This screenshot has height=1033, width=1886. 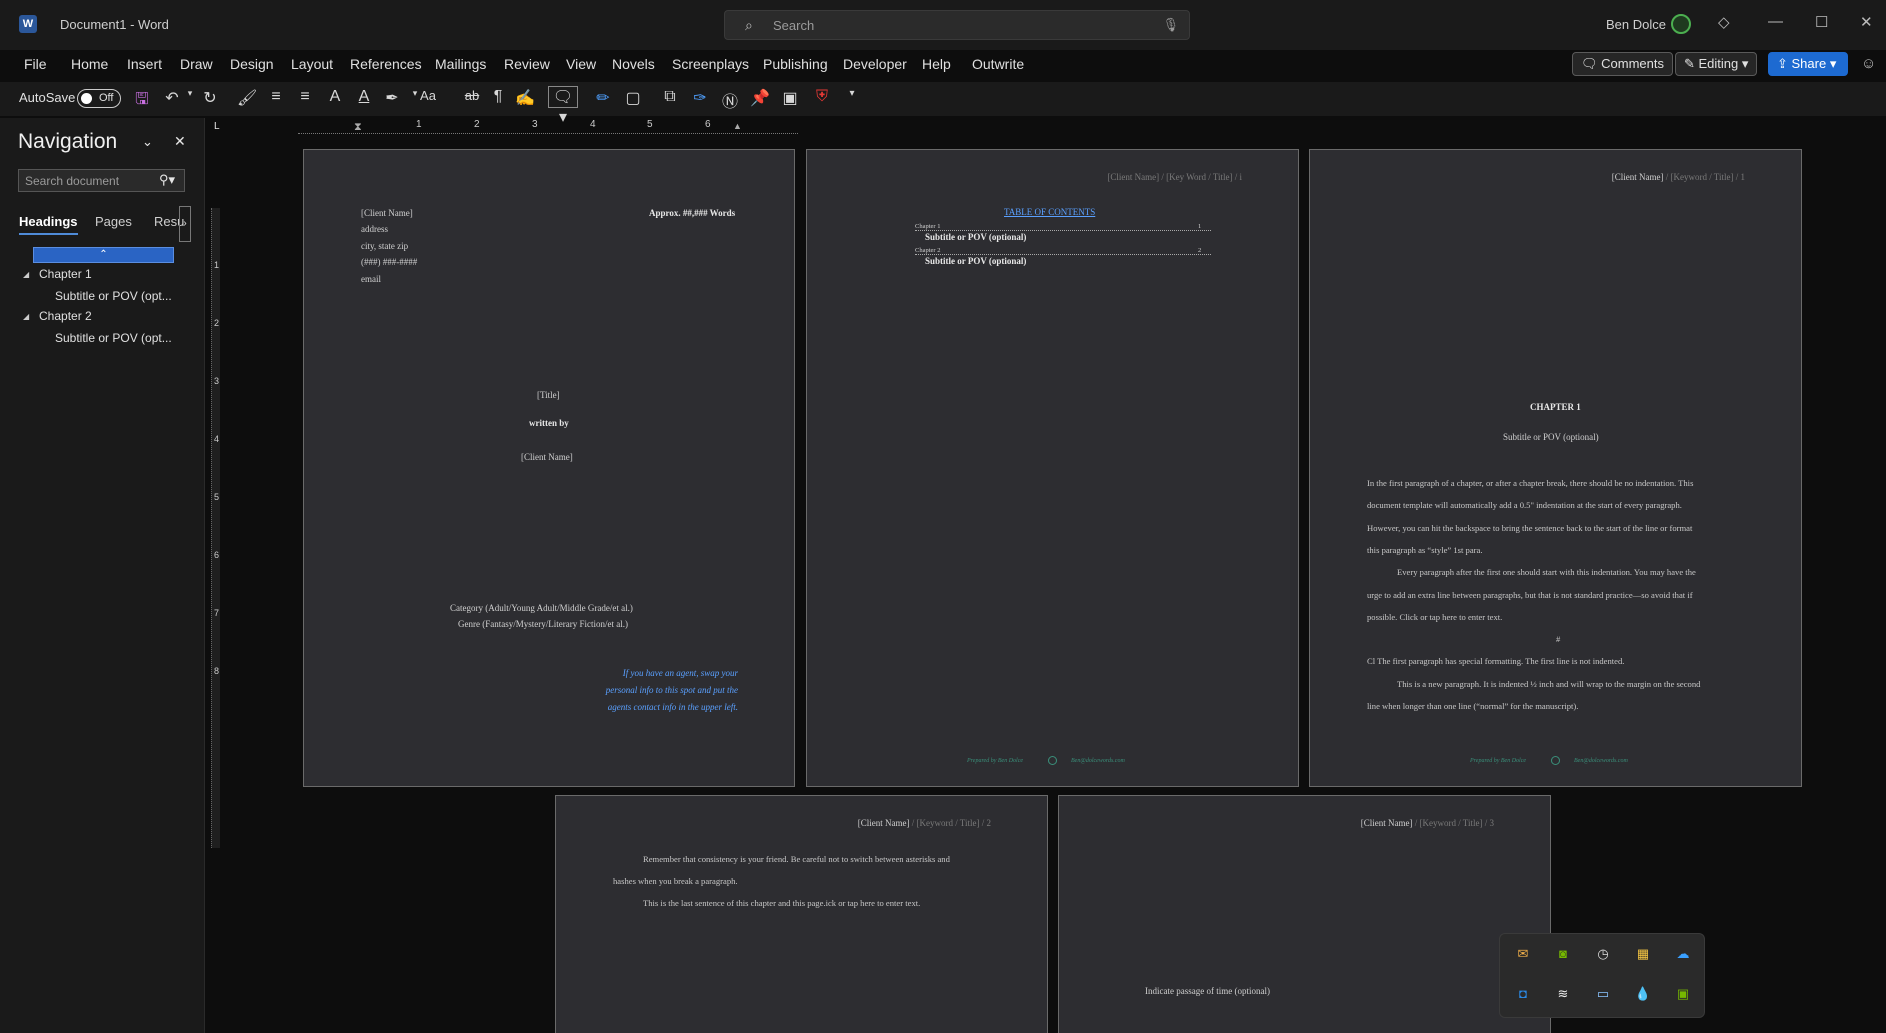 What do you see at coordinates (1866, 22) in the screenshot?
I see `close-icon: ✕` at bounding box center [1866, 22].